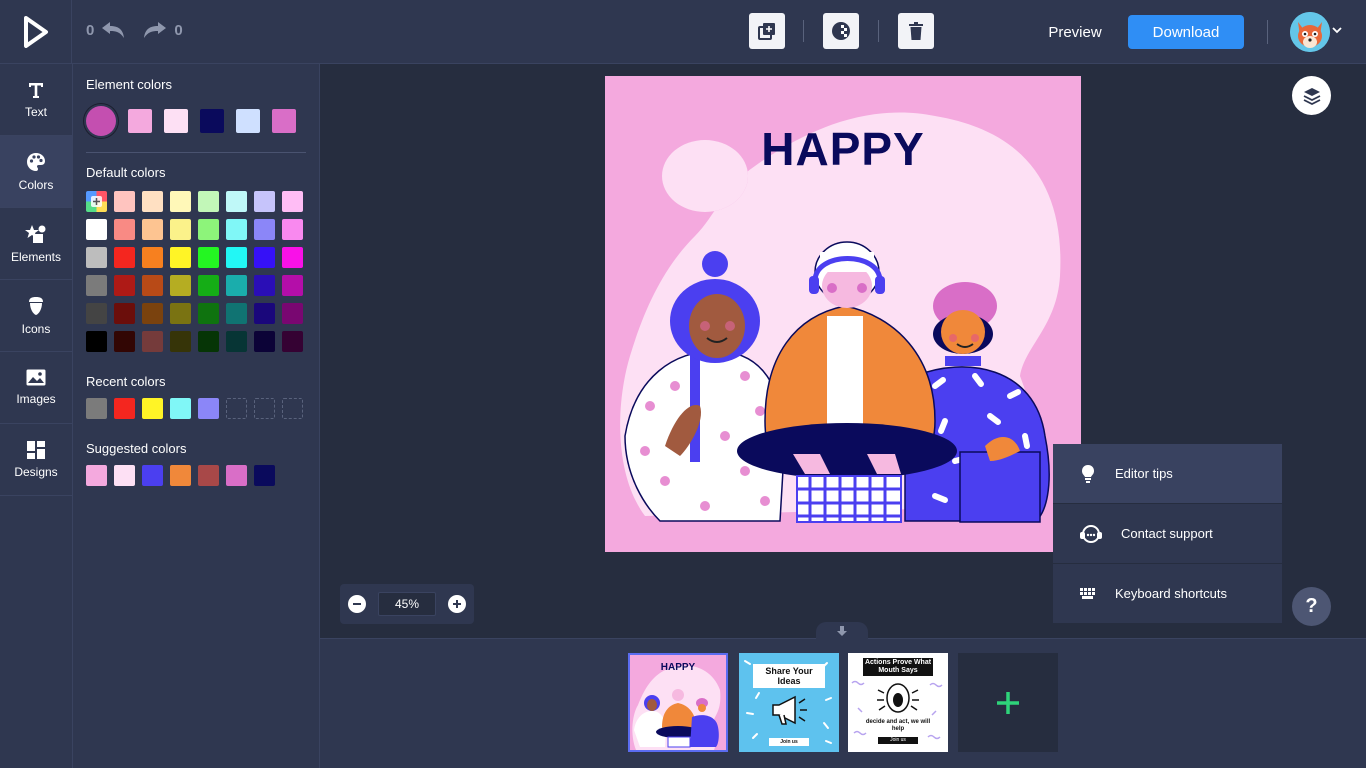 This screenshot has width=1366, height=768. What do you see at coordinates (36, 471) in the screenshot?
I see `nav-label: Designs` at bounding box center [36, 471].